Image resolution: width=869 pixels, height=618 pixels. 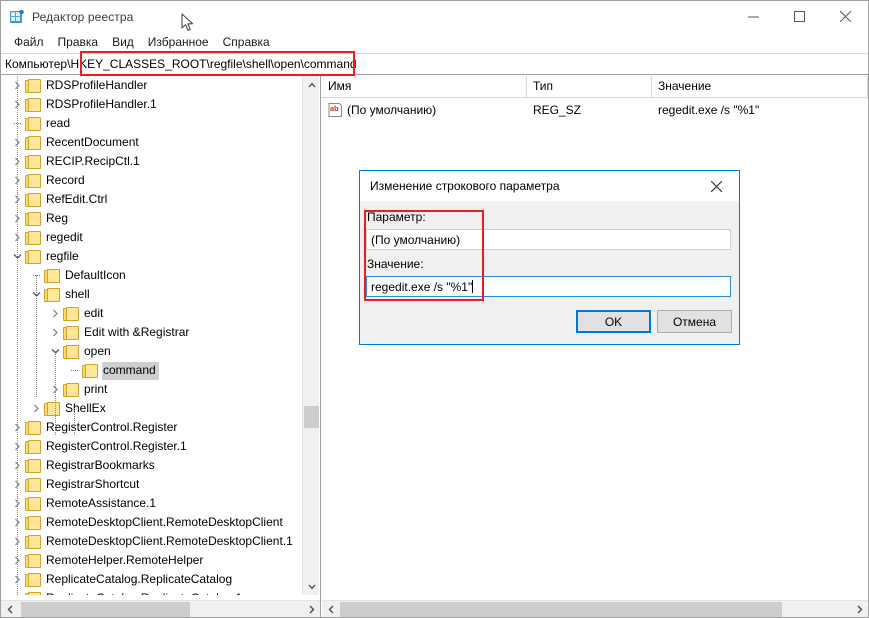 I want to click on dialog-title: Изменение строкового параметра, so click(x=465, y=186).